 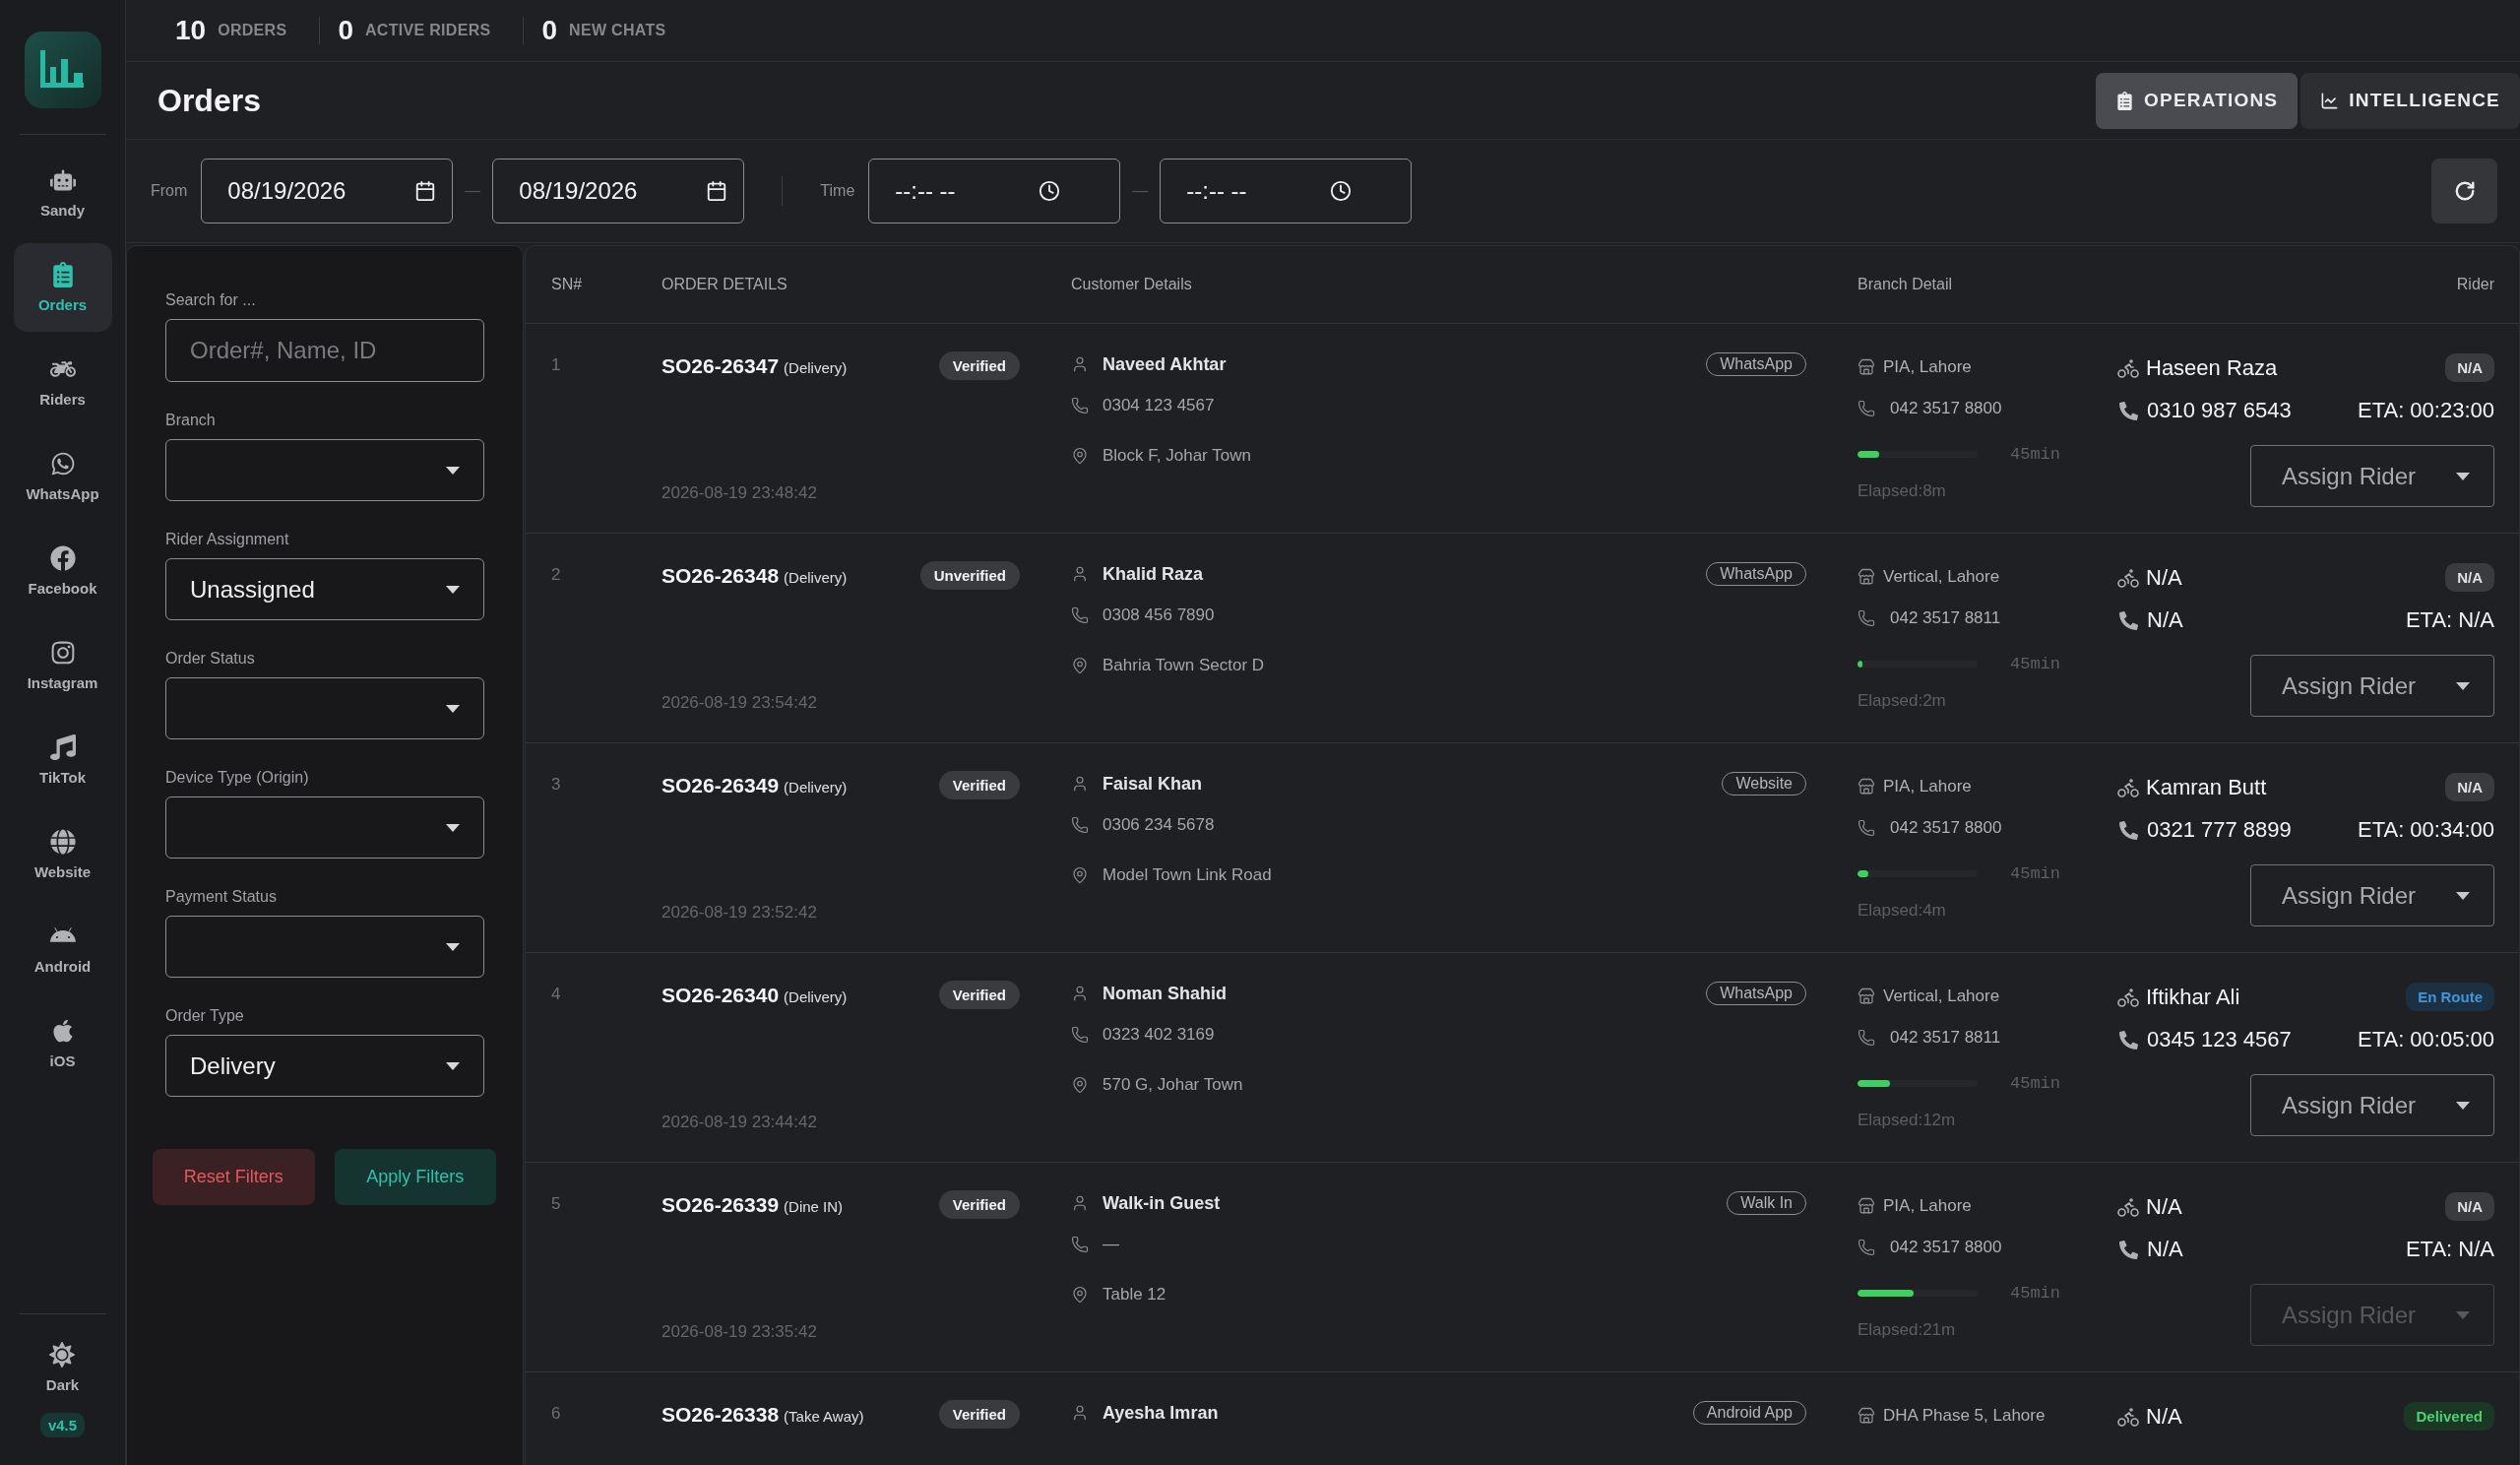 What do you see at coordinates (1158, 406) in the screenshot?
I see `customer-phone: 0304 123 4567` at bounding box center [1158, 406].